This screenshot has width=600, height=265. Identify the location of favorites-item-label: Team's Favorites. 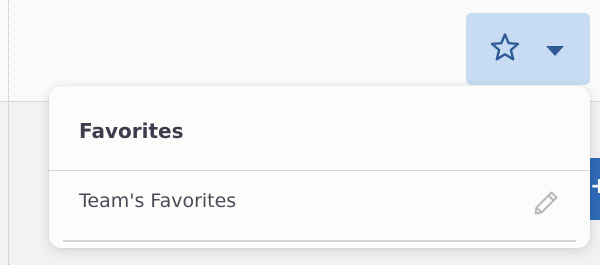
(158, 201).